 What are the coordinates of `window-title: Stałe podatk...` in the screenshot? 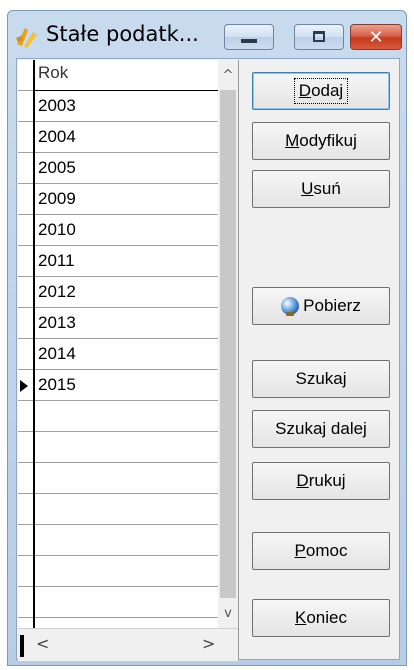 It's located at (122, 34).